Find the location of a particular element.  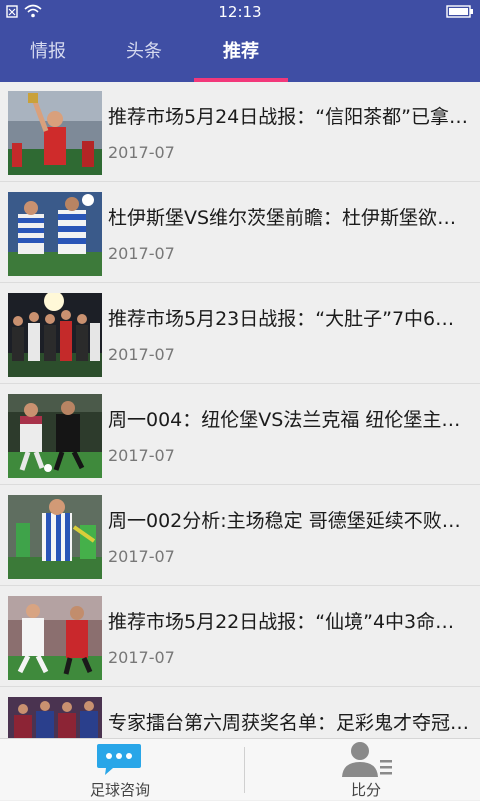

list-item: 周一002分析:主场稳定 哥德堡延续不败… 2017-07 is located at coordinates (240, 536).